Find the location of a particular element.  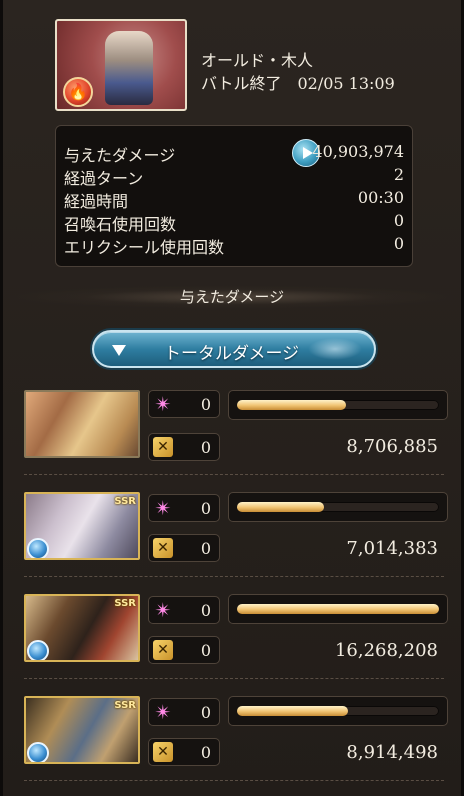

damage-value: 8,706,885 is located at coordinates (392, 446).